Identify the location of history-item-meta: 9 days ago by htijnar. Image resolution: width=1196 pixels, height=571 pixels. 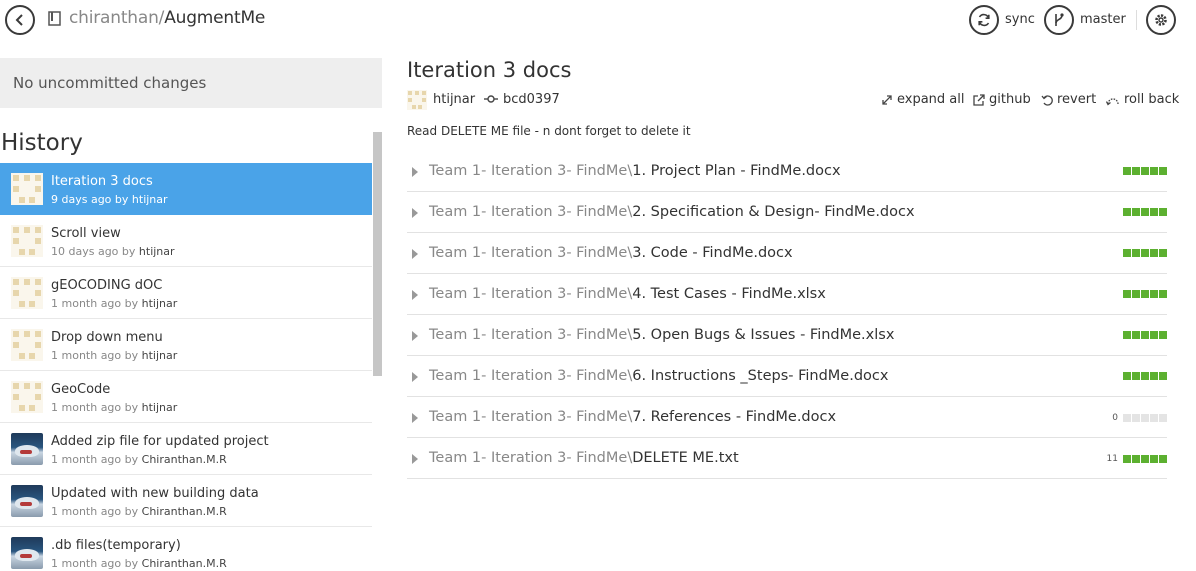
(109, 199).